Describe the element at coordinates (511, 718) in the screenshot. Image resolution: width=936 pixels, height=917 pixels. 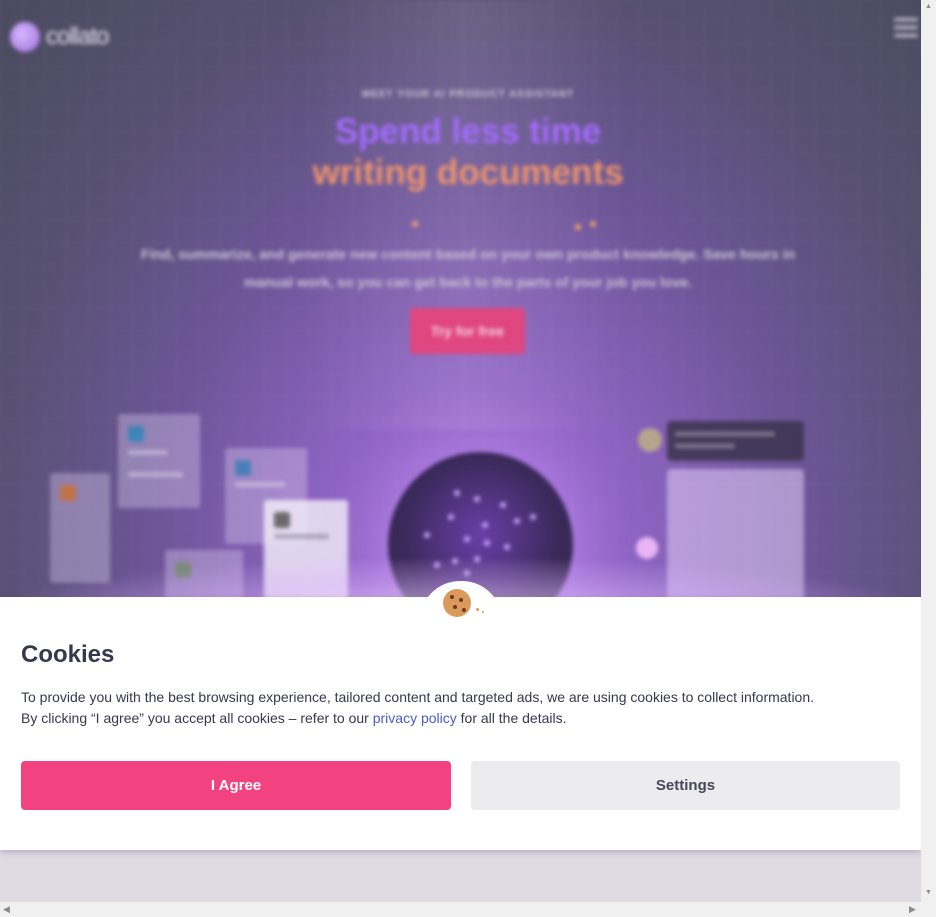
I see `cookie-text-part: for all the details.` at that location.